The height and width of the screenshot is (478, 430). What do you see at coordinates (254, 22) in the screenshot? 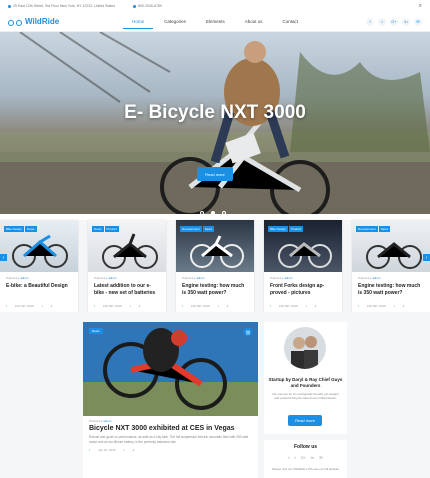
I see `nav-about: About us` at bounding box center [254, 22].